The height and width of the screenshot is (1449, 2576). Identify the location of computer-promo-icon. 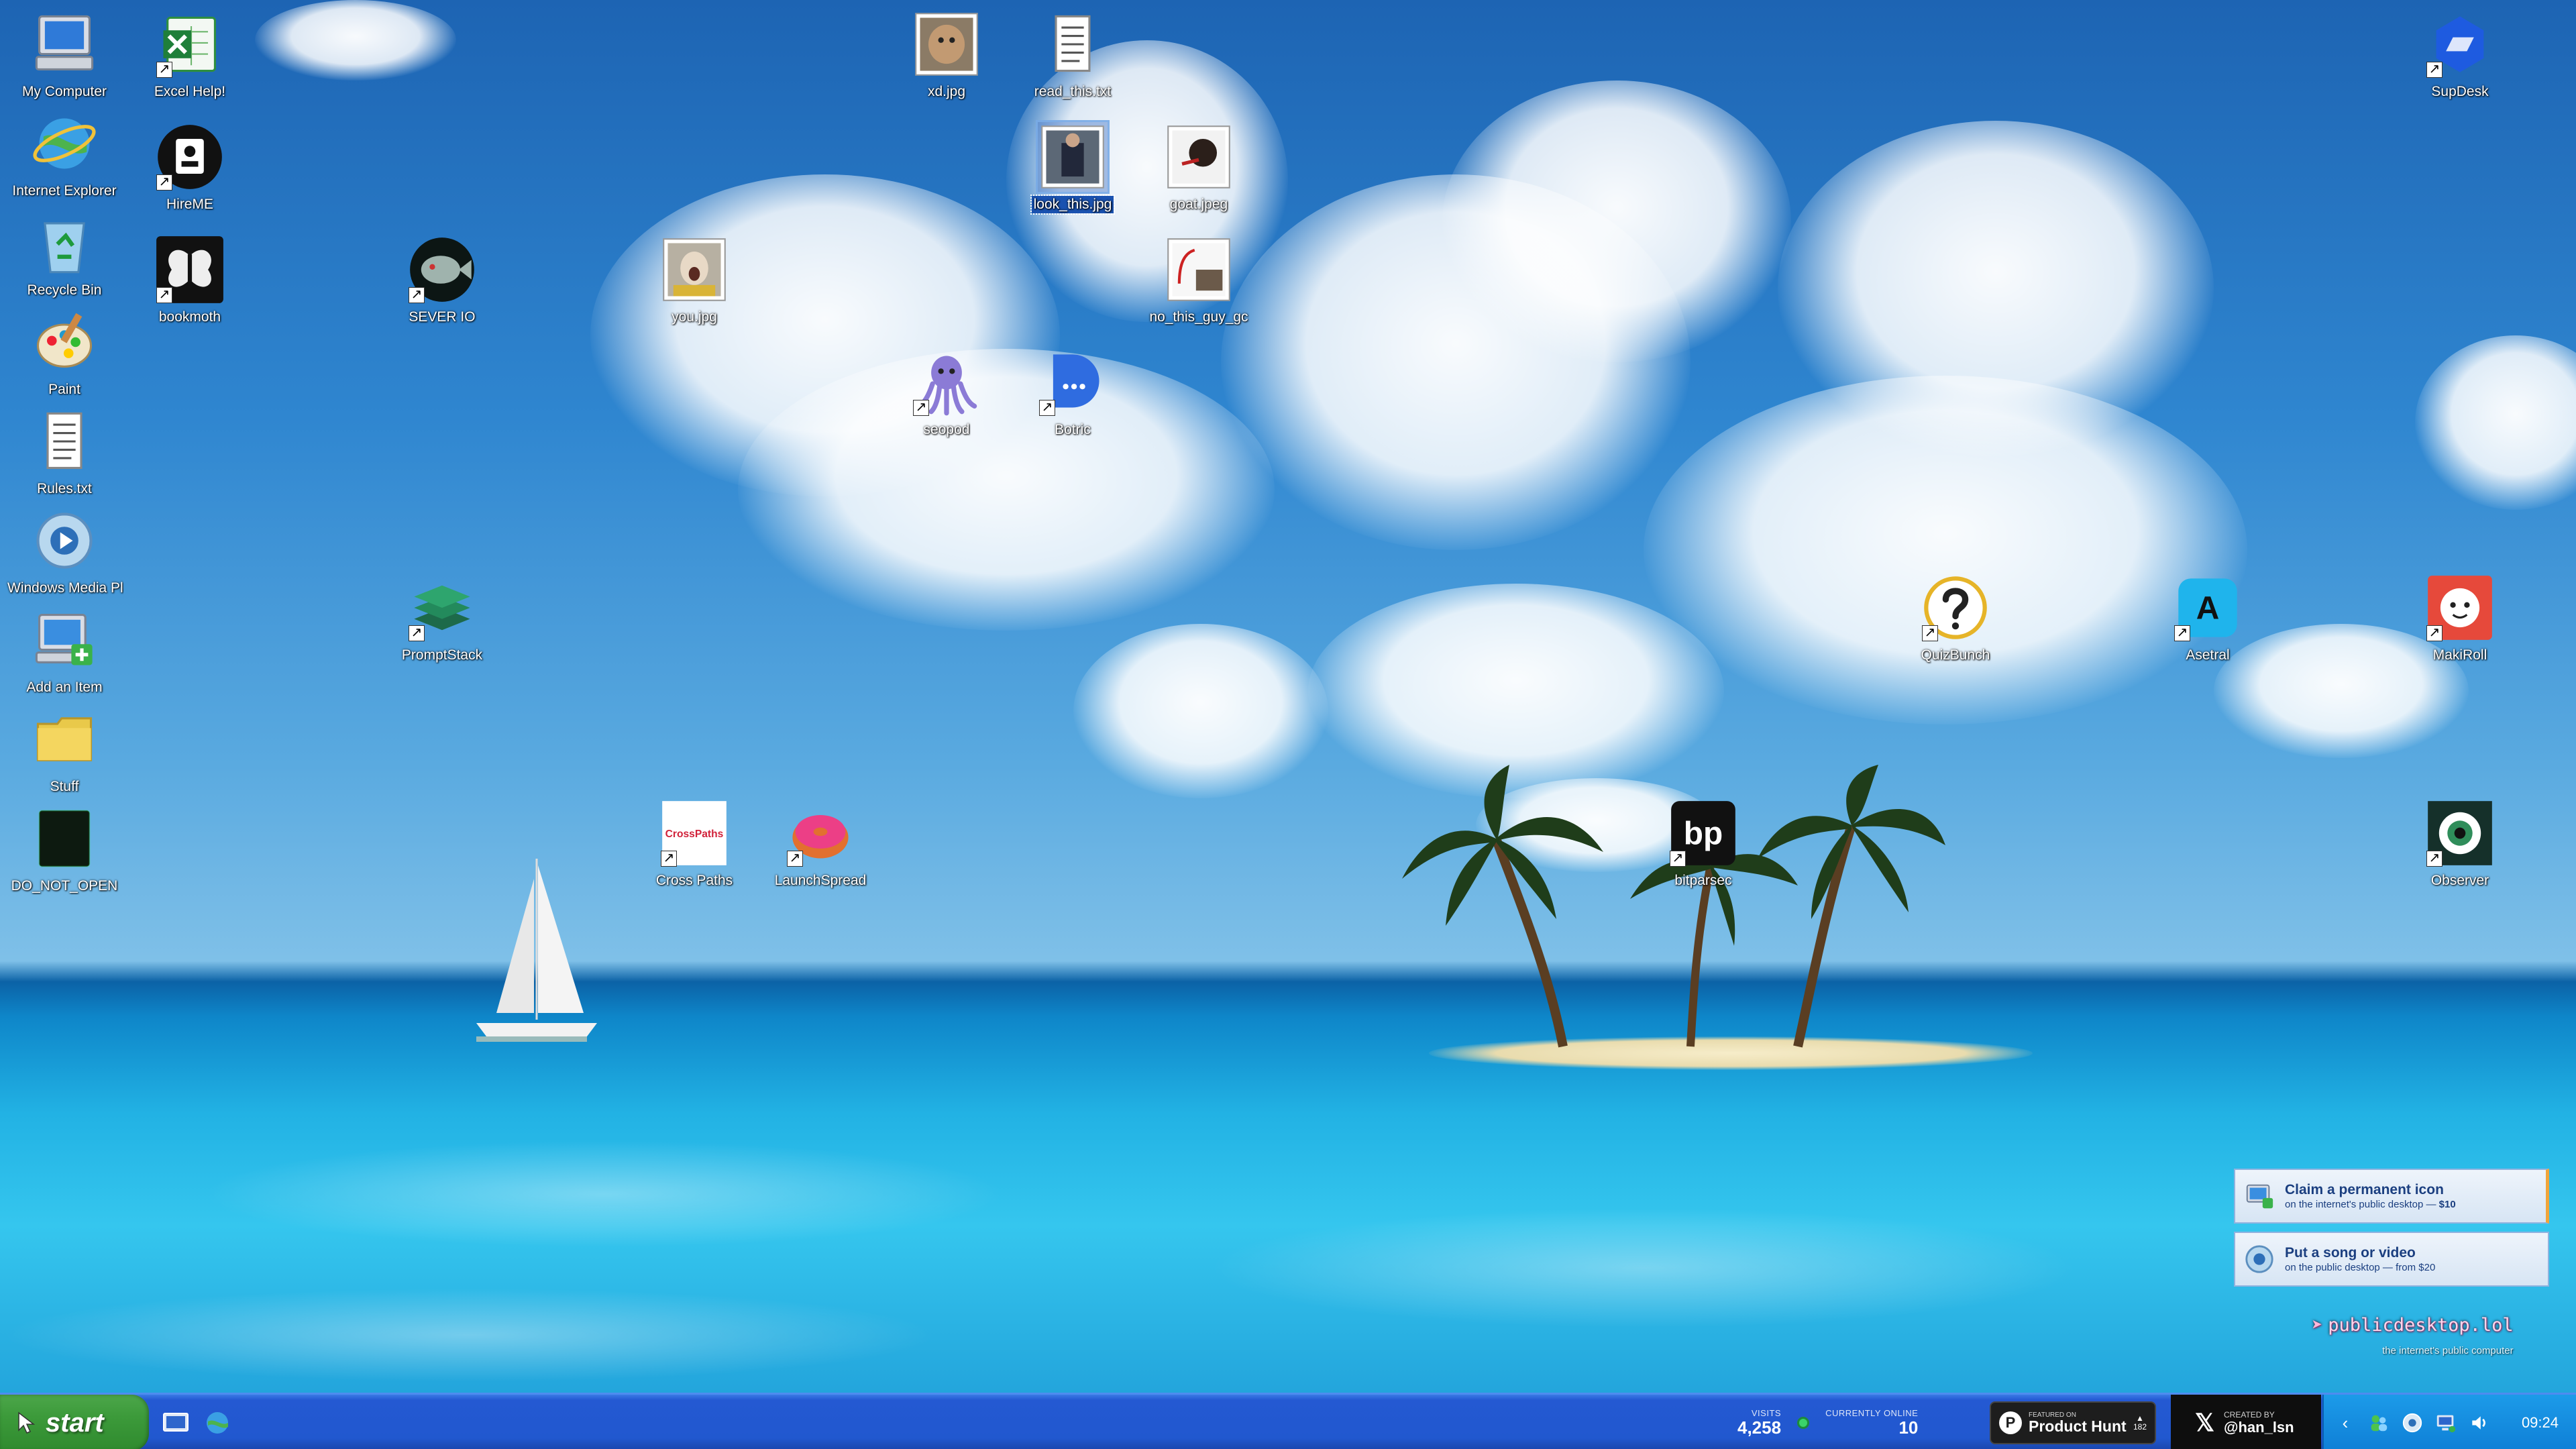
(2259, 1196).